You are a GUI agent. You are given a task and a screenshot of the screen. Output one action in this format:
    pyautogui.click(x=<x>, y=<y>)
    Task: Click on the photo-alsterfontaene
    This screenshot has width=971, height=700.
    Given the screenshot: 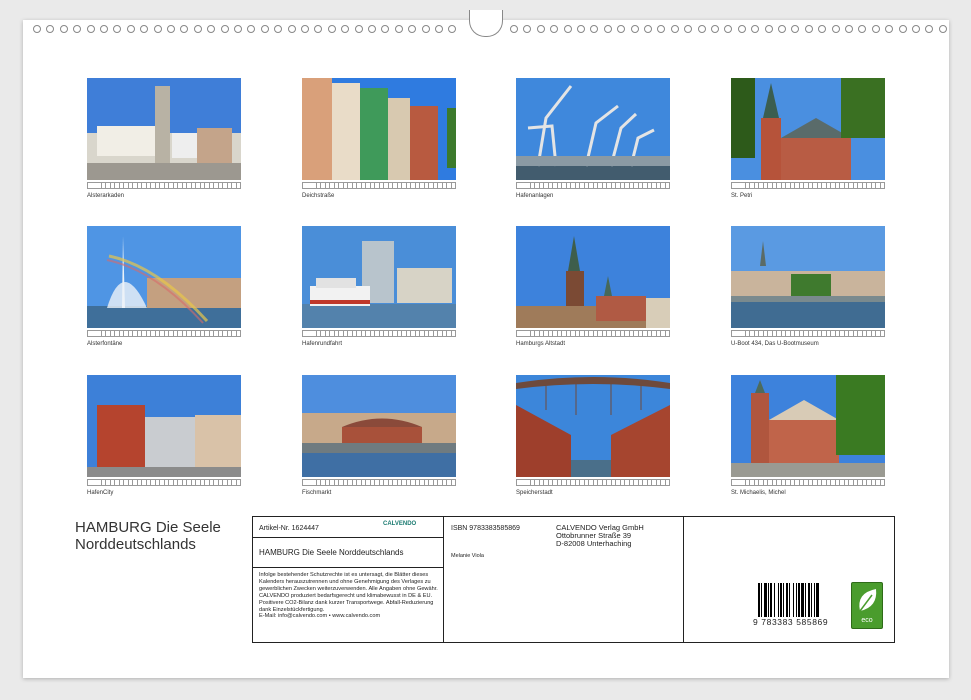 What is the action you would take?
    pyautogui.click(x=164, y=277)
    